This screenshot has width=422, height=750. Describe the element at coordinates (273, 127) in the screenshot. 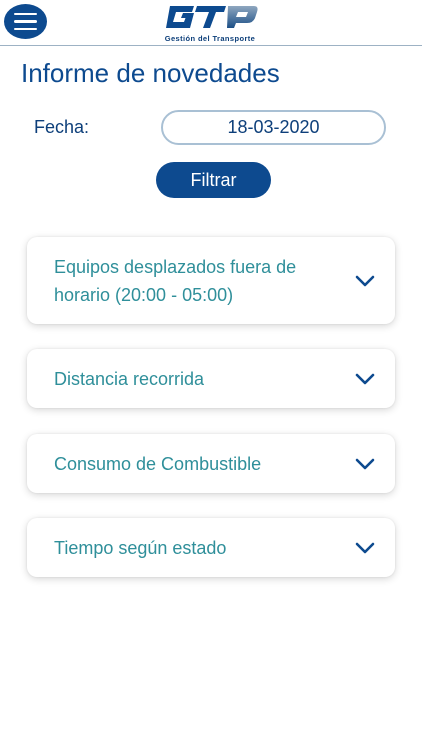

I see `date-field: 18-03-2020` at that location.